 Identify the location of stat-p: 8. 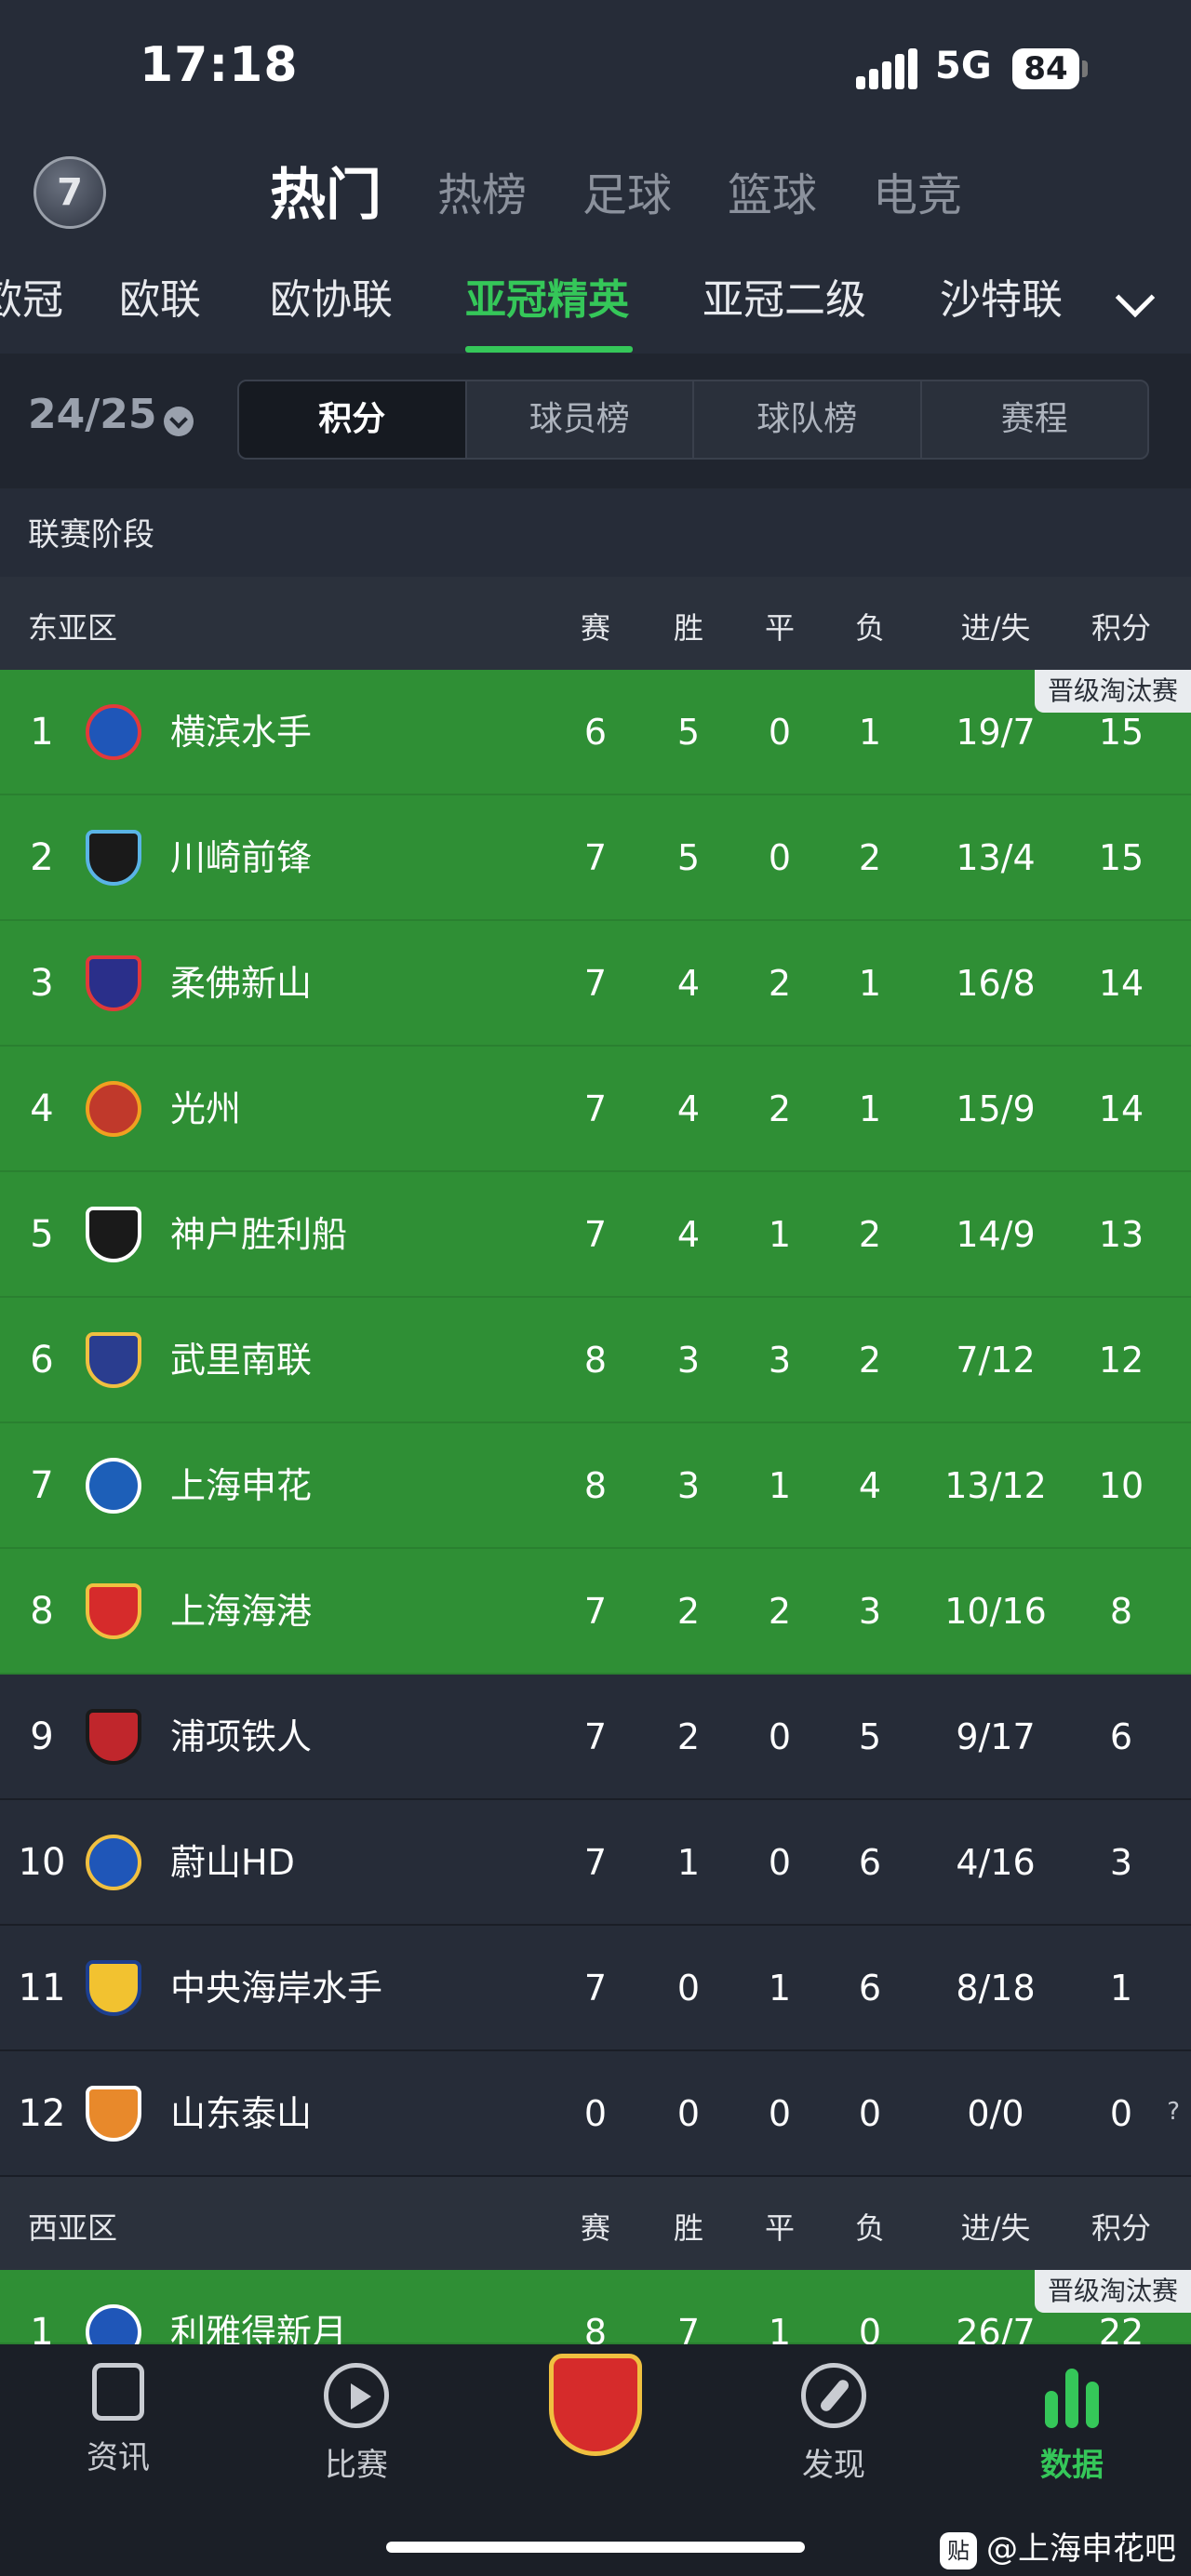
(595, 1485).